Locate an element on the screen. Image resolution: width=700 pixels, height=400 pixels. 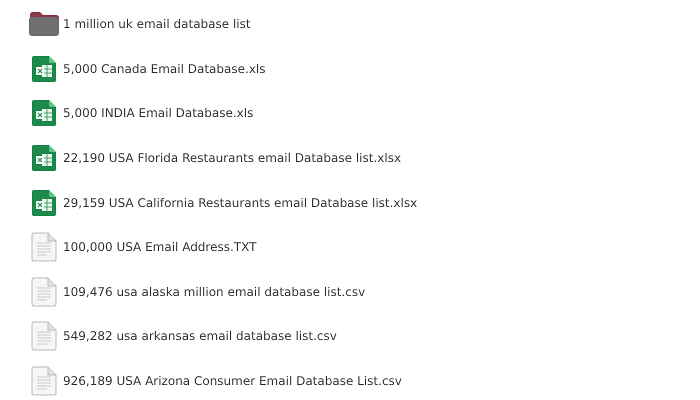
file-name: 22,190 USA Florida Restaurants email Database list.xlsx is located at coordinates (232, 158).